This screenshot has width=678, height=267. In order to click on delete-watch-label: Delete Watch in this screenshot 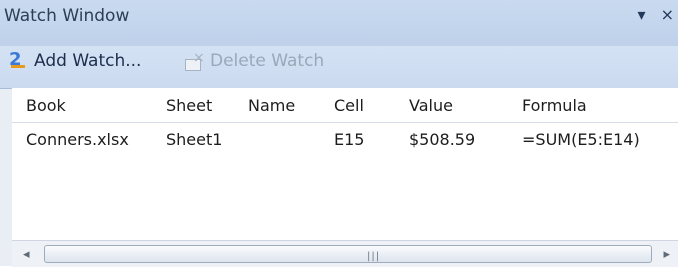, I will do `click(267, 61)`.